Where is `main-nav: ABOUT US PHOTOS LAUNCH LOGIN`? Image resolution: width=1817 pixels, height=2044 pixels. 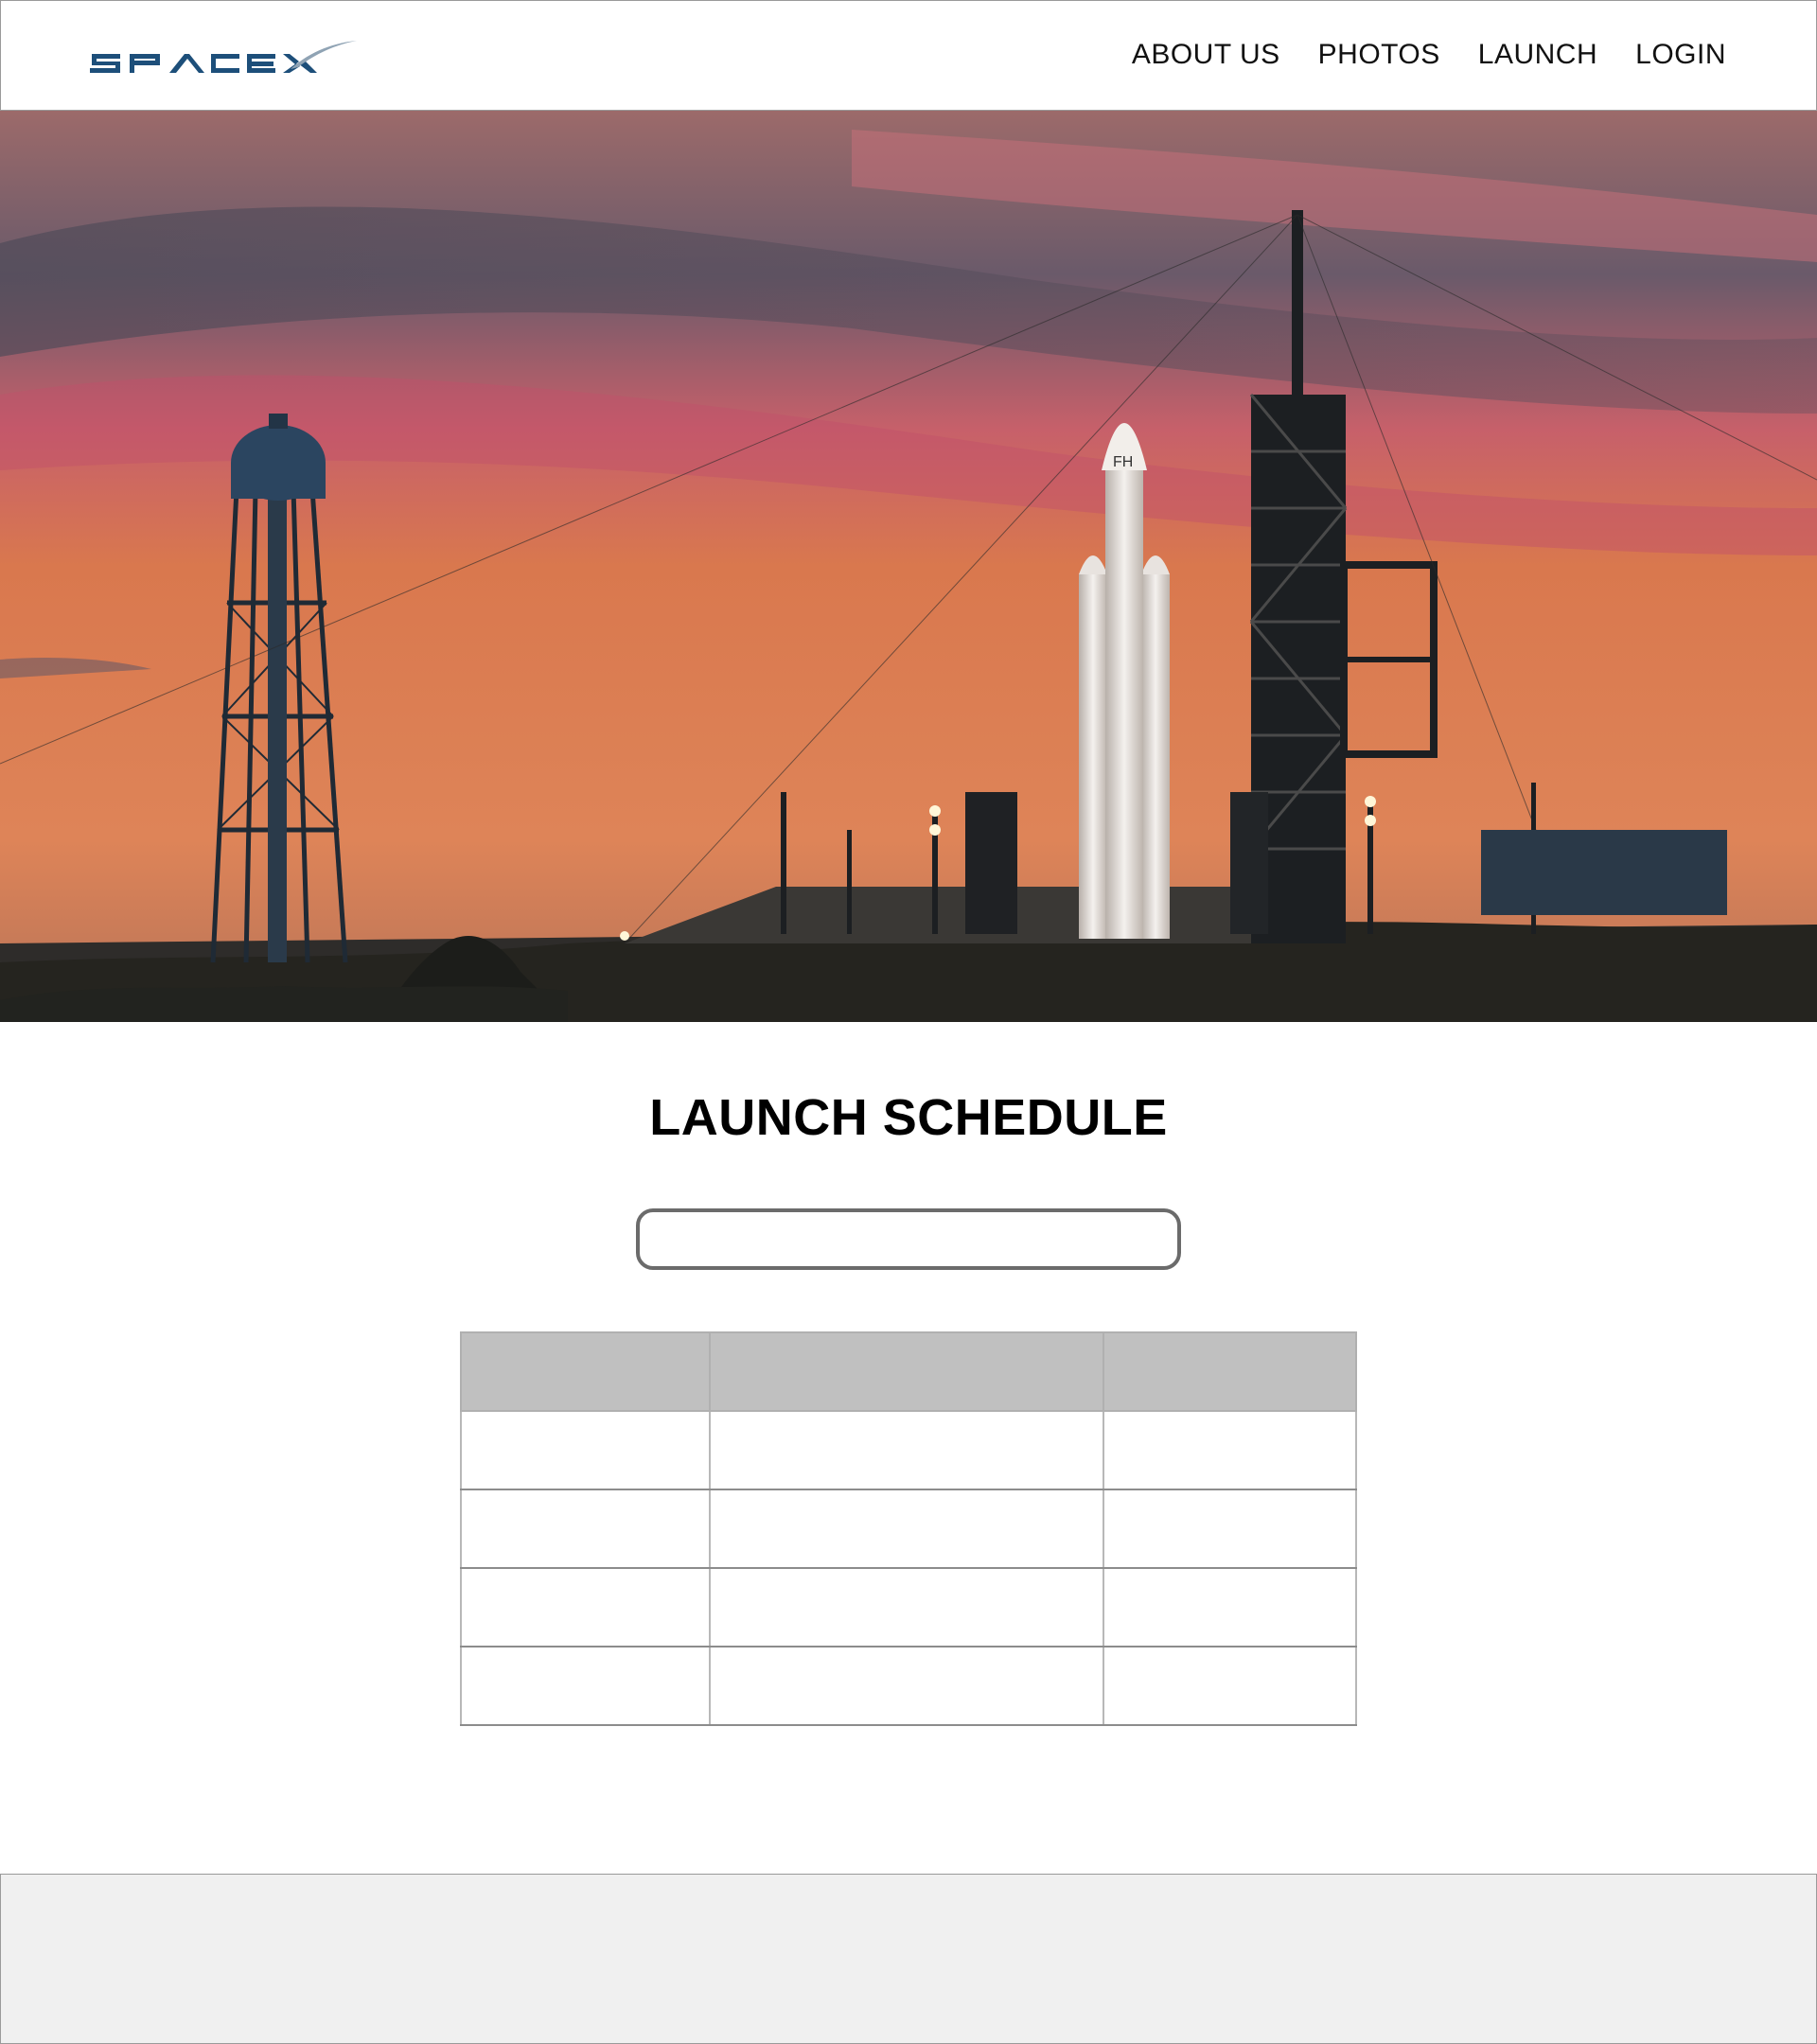 main-nav: ABOUT US PHOTOS LAUNCH LOGIN is located at coordinates (1429, 55).